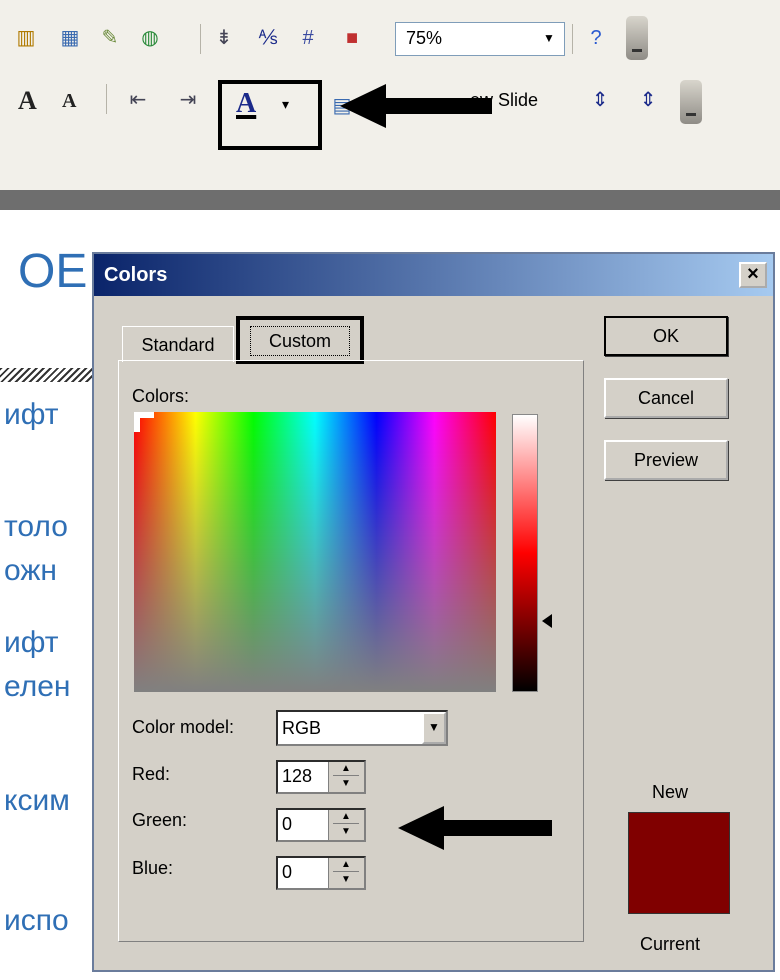 The image size is (780, 980). What do you see at coordinates (110, 38) in the screenshot?
I see `edit-icon: ✎` at bounding box center [110, 38].